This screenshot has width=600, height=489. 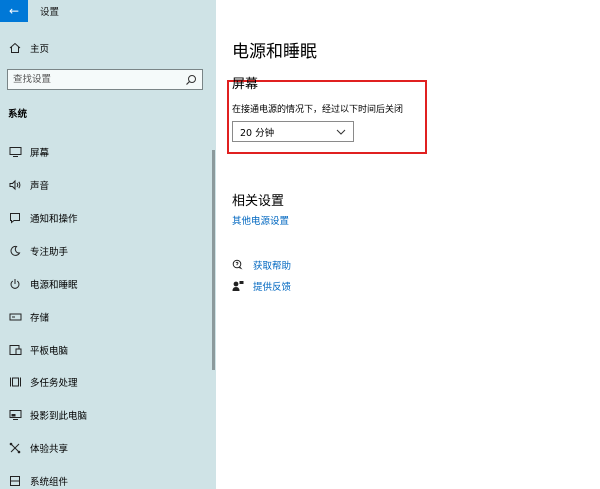 What do you see at coordinates (274, 52) in the screenshot?
I see `page-title: 电源和睡眠` at bounding box center [274, 52].